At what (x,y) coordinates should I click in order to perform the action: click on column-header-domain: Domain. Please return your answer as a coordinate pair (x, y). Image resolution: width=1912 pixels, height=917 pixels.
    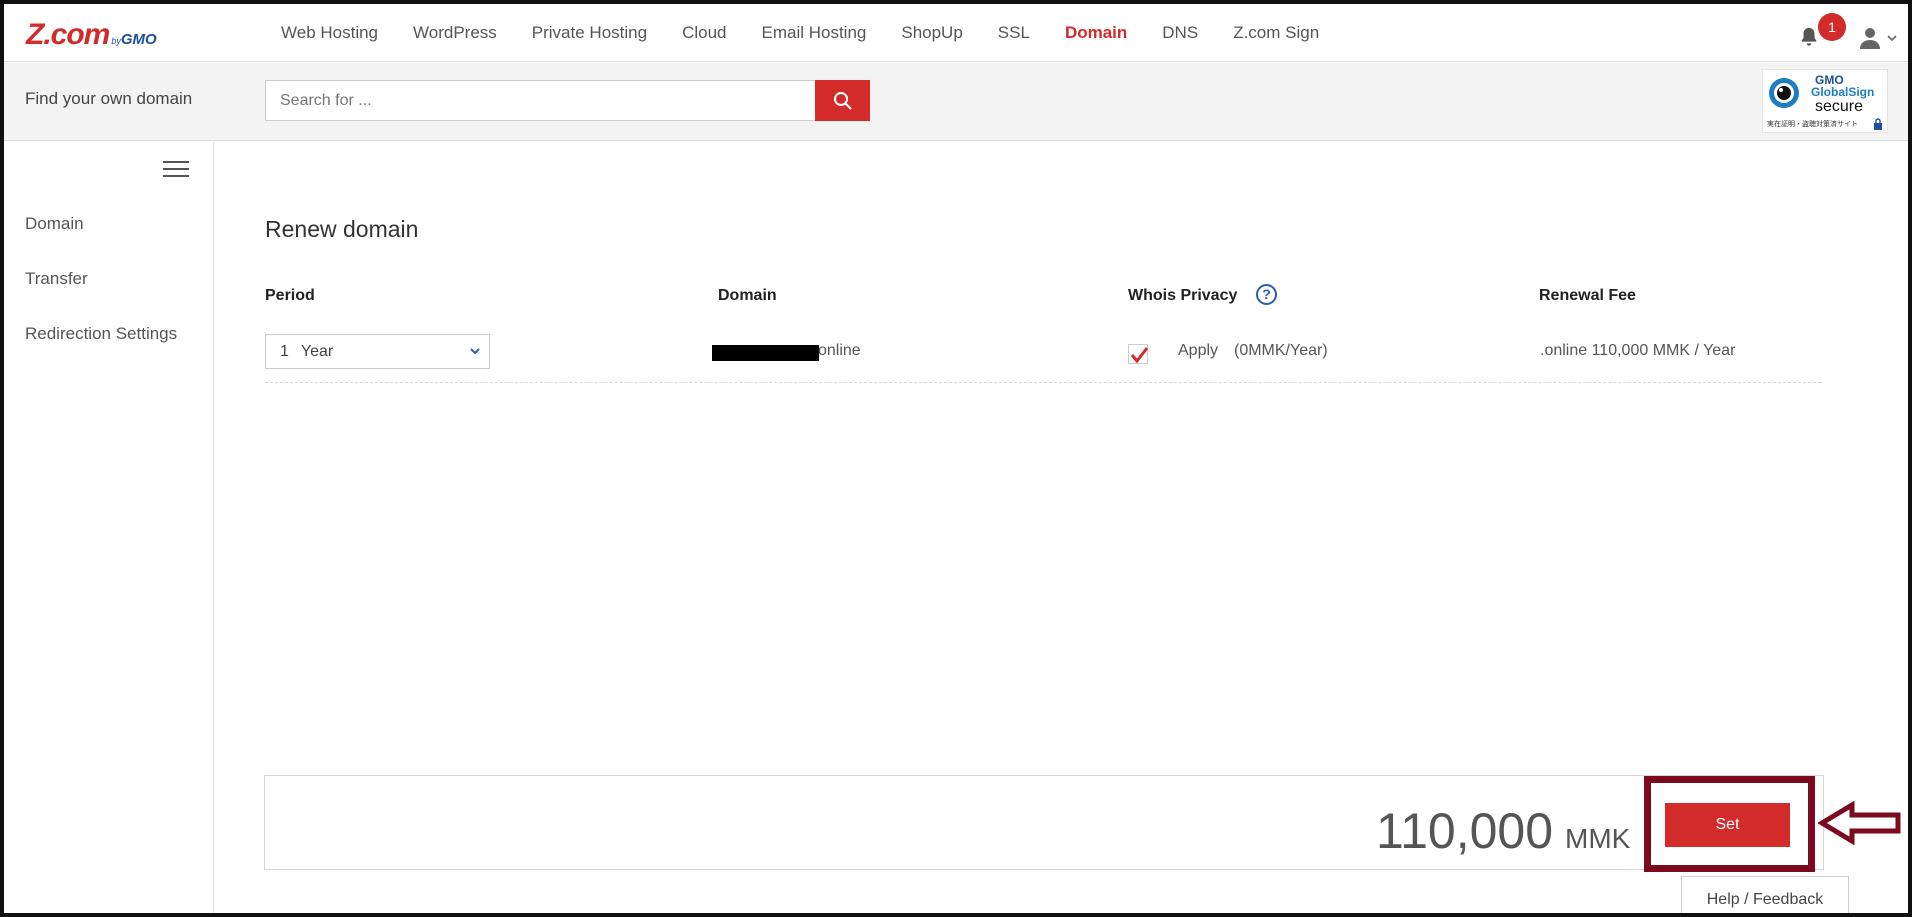
    Looking at the image, I should click on (747, 295).